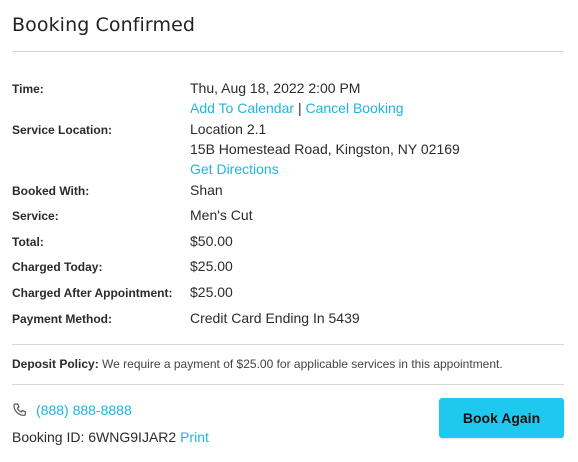 The height and width of the screenshot is (462, 578). I want to click on service-label: Service:, so click(35, 216).